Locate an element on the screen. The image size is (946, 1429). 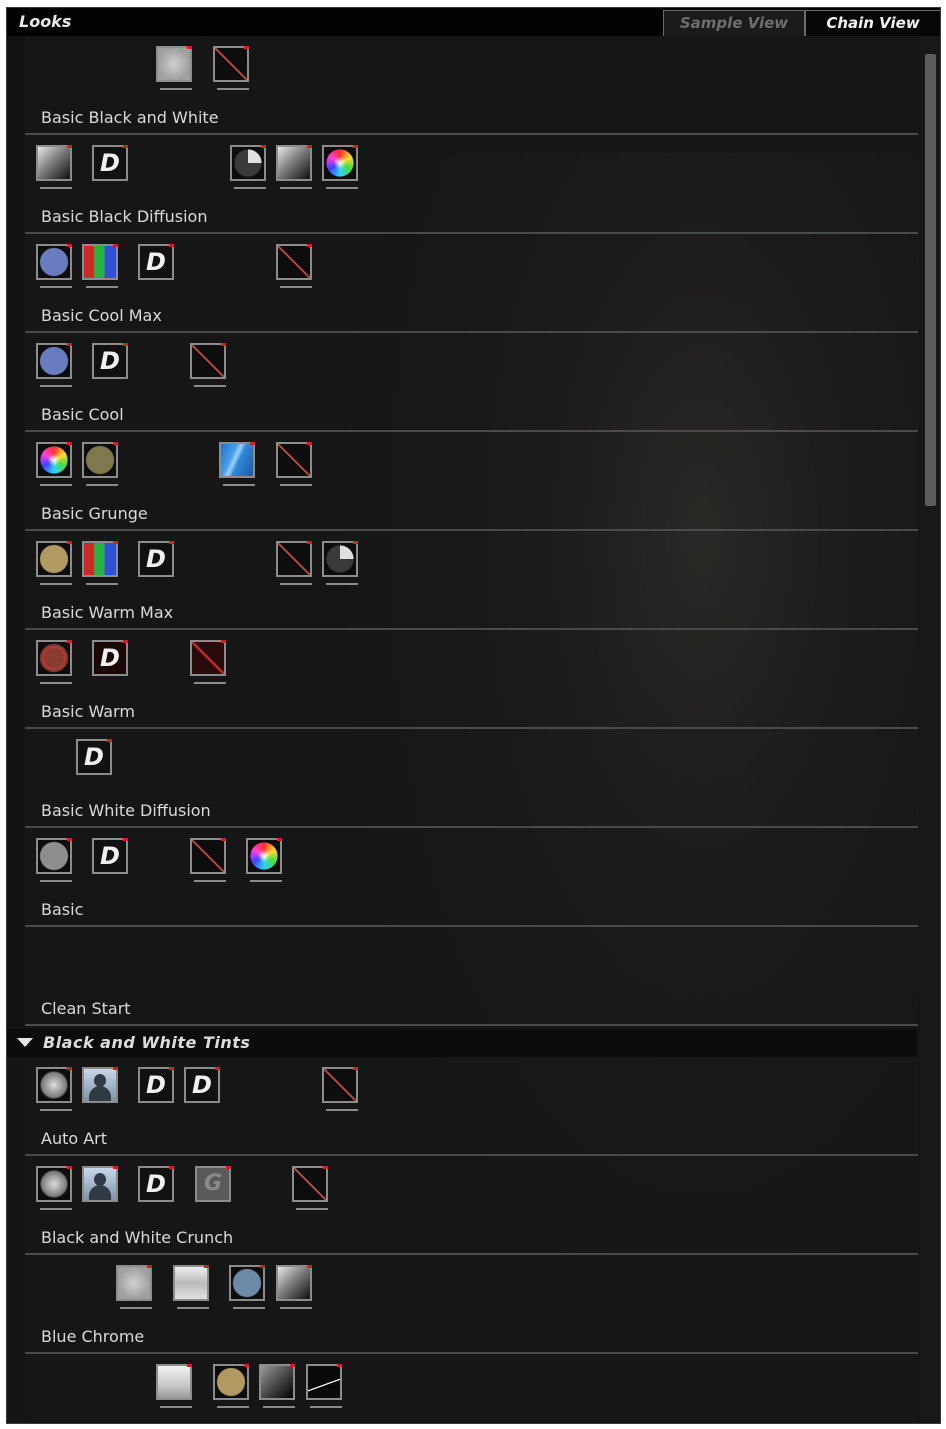
film-grain-filter-icon is located at coordinates (237, 464).